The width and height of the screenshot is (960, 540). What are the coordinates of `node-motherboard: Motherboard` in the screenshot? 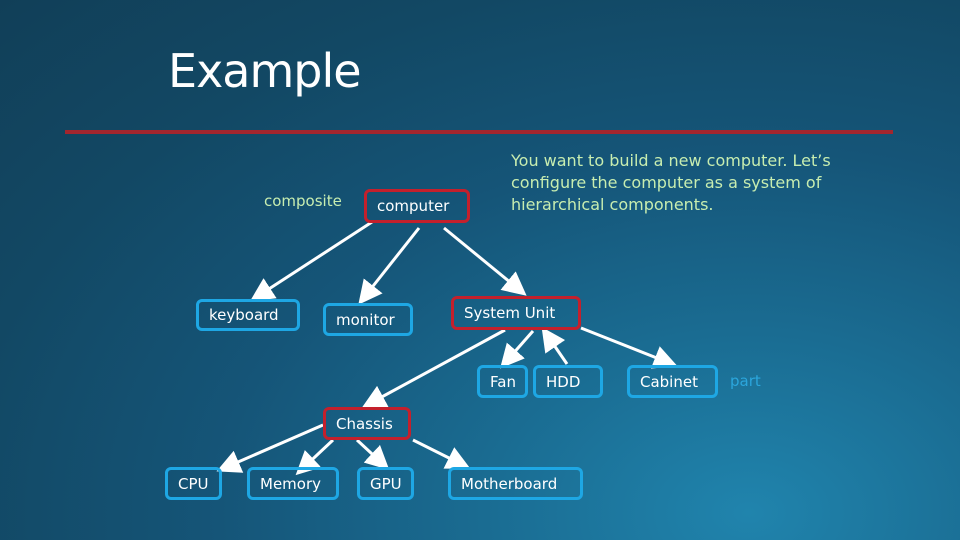 It's located at (515, 483).